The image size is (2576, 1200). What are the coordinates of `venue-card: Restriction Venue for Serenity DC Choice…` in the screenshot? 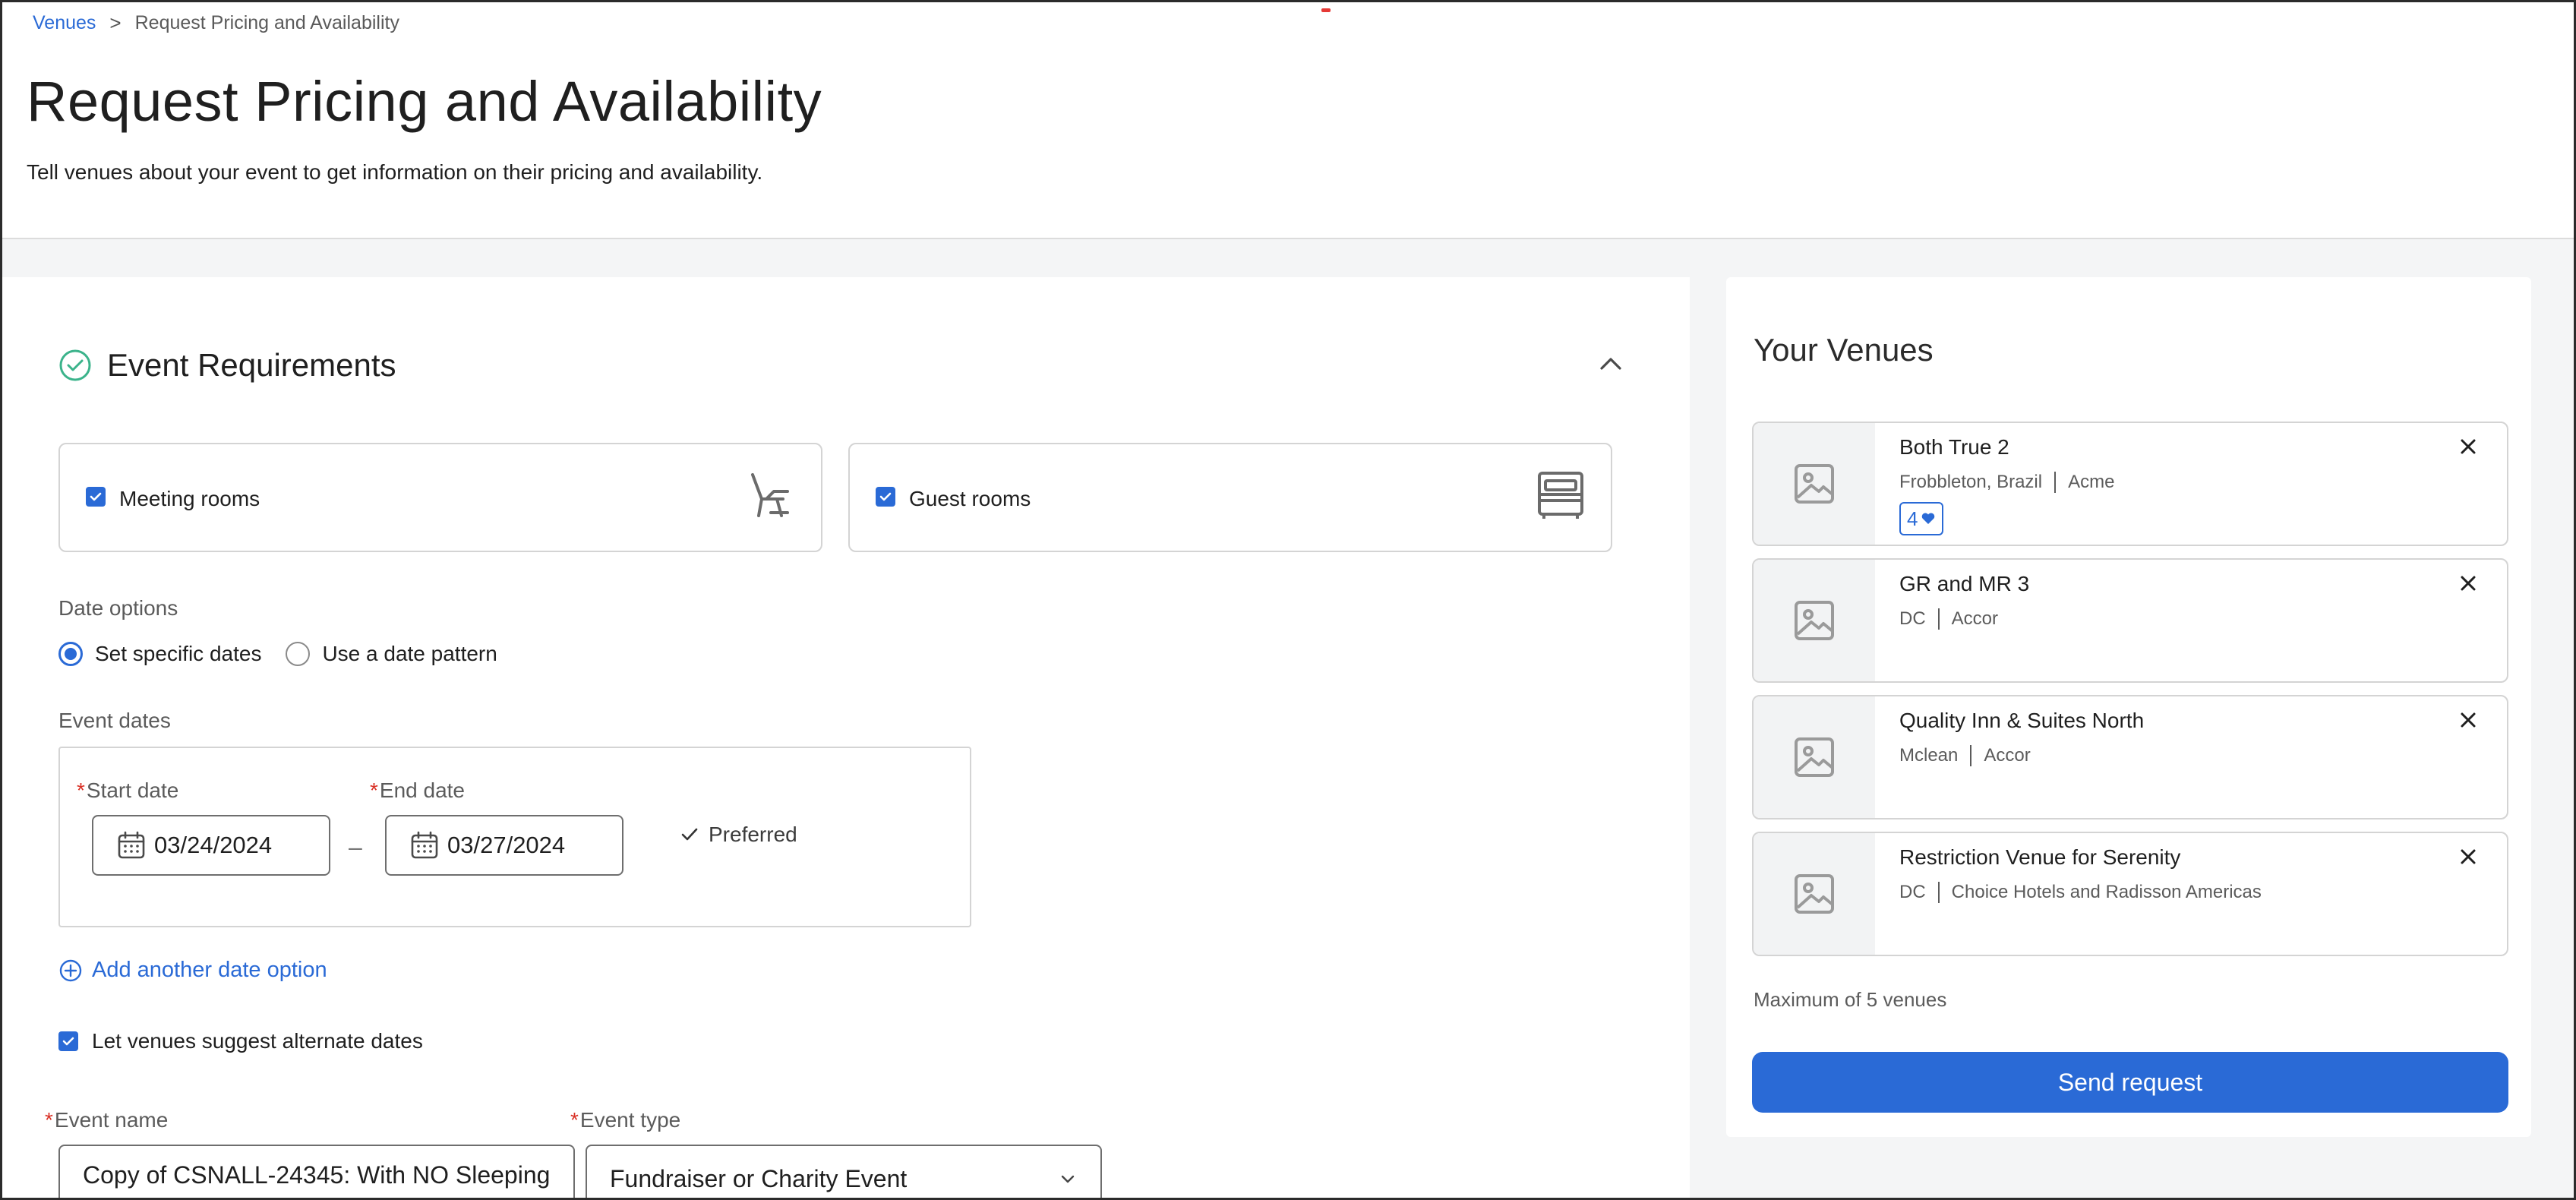 It's located at (2130, 894).